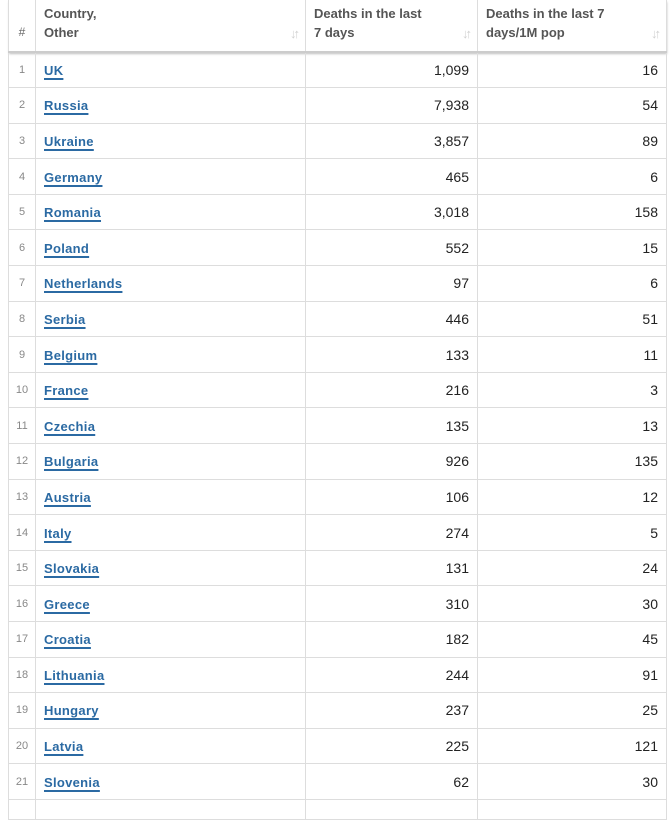 The image size is (672, 820). Describe the element at coordinates (170, 603) in the screenshot. I see `row-country-cell: Greece` at that location.